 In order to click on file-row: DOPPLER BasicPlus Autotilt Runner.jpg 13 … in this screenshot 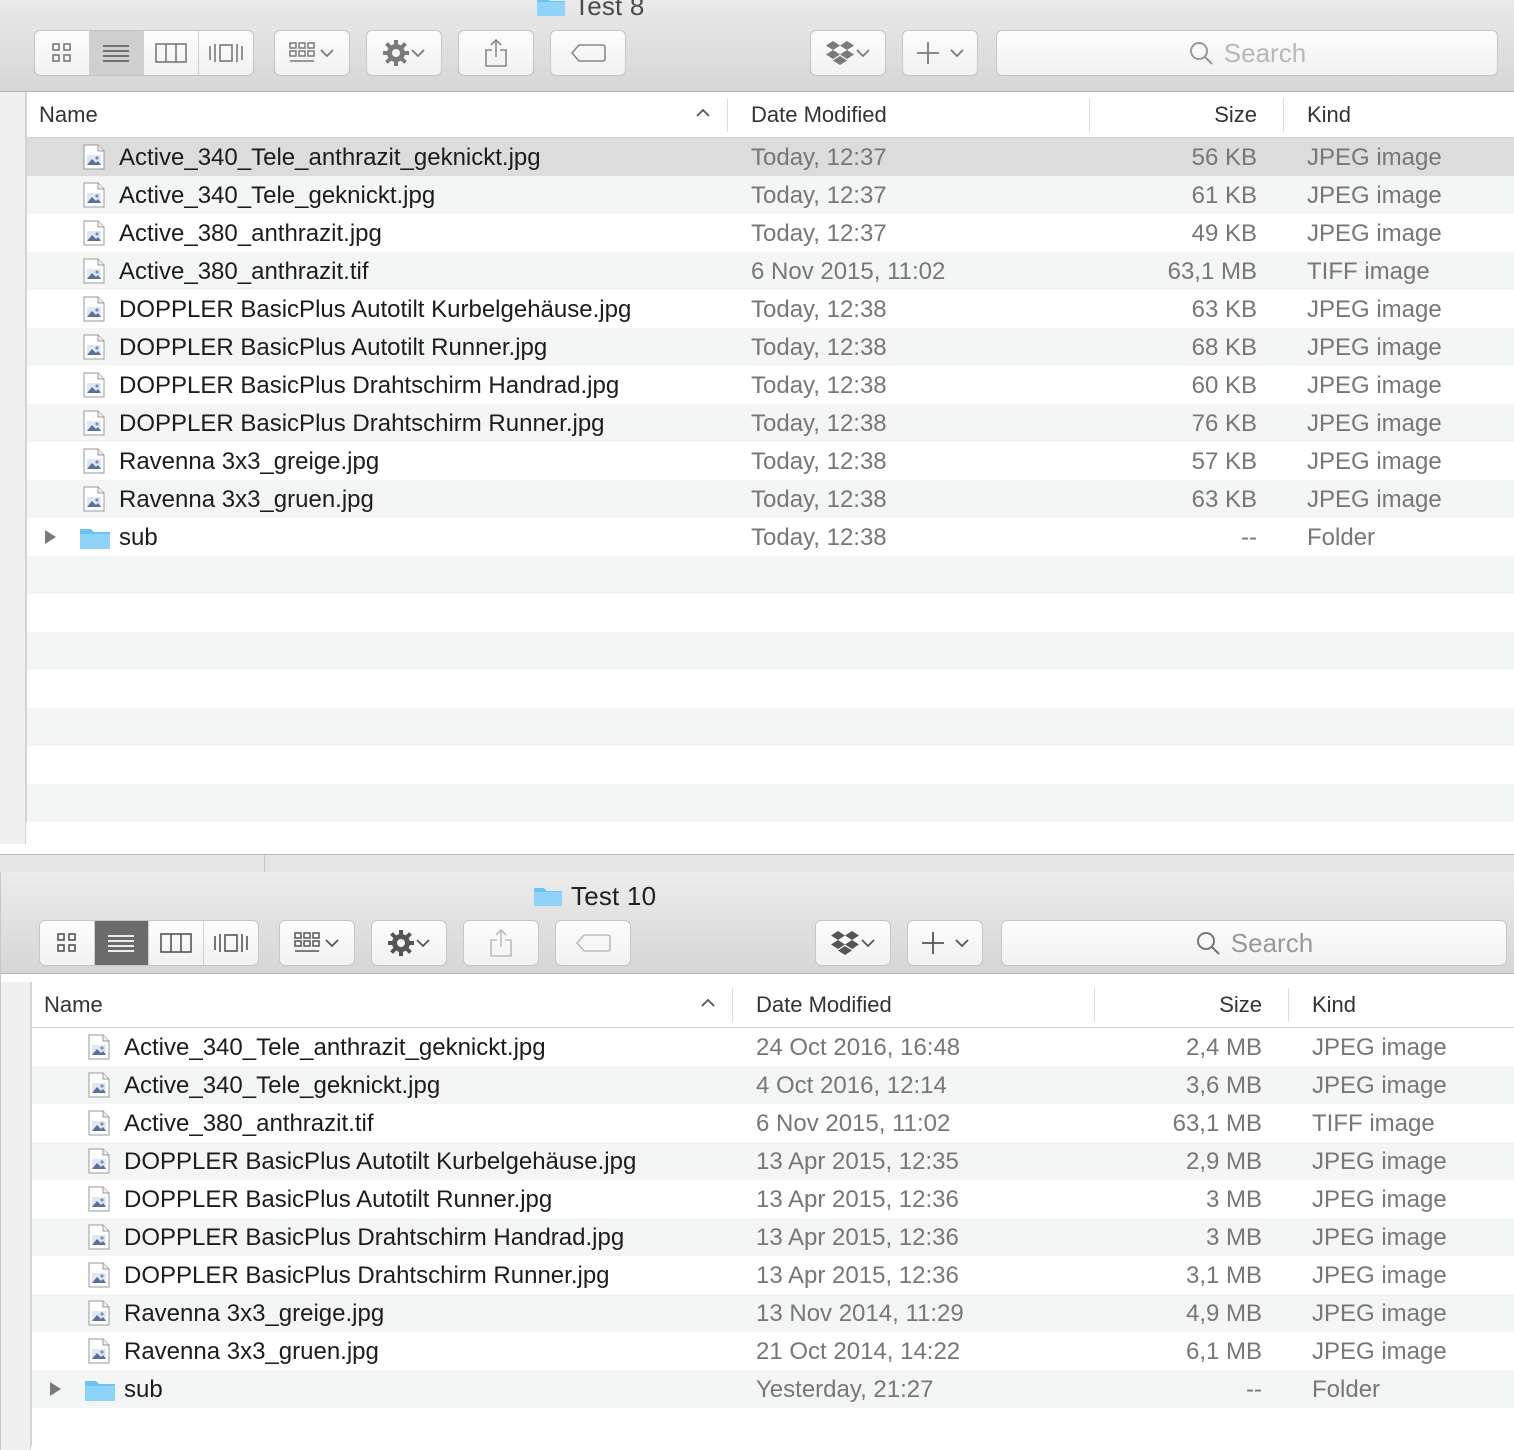, I will do `click(773, 1199)`.